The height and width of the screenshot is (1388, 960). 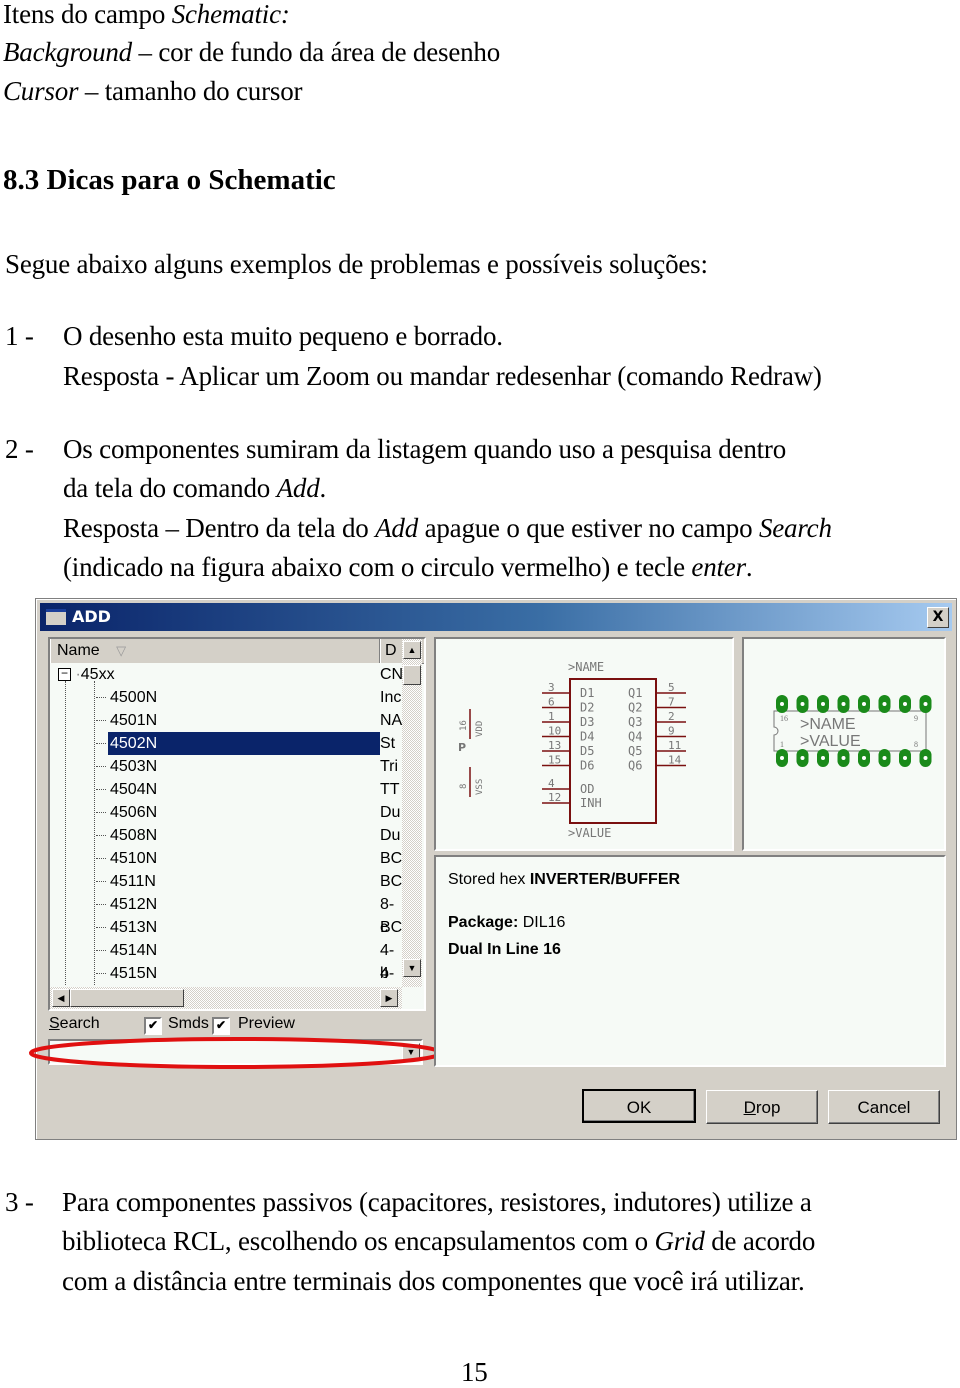 What do you see at coordinates (226, 835) in the screenshot?
I see `list-item: 4508N Du` at bounding box center [226, 835].